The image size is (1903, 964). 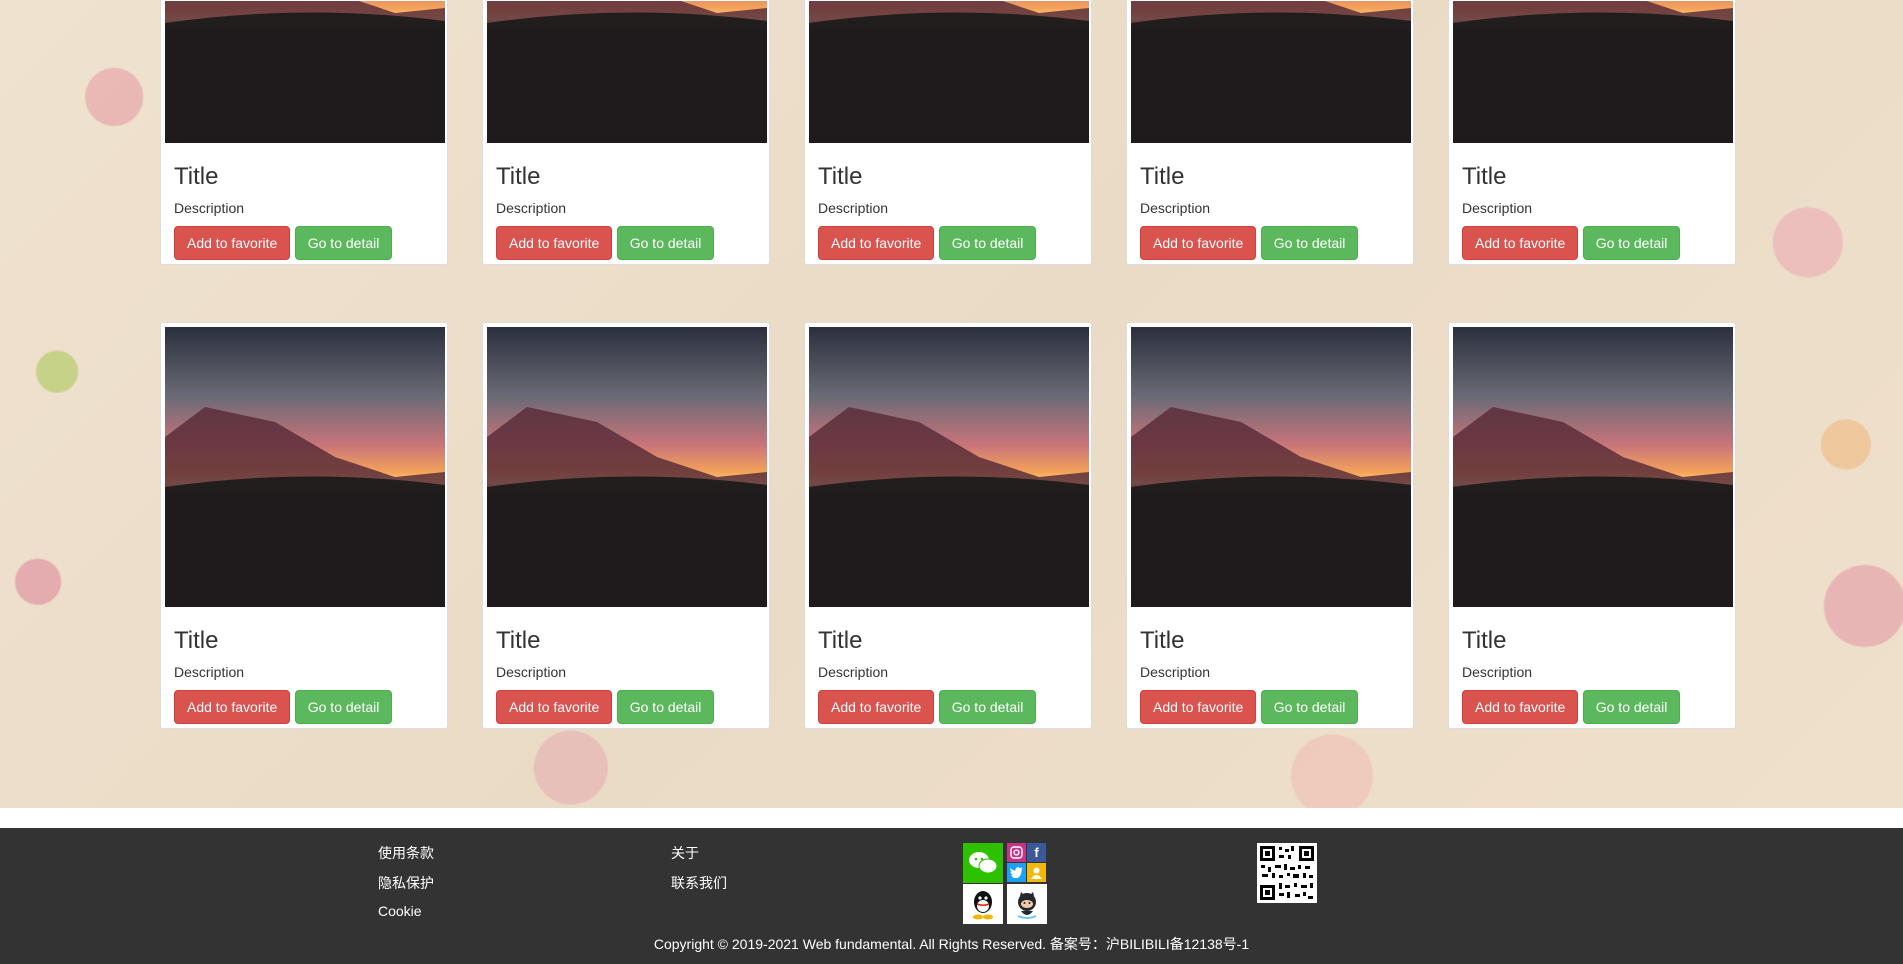 What do you see at coordinates (1006, 883) in the screenshot?
I see `social-icons: f` at bounding box center [1006, 883].